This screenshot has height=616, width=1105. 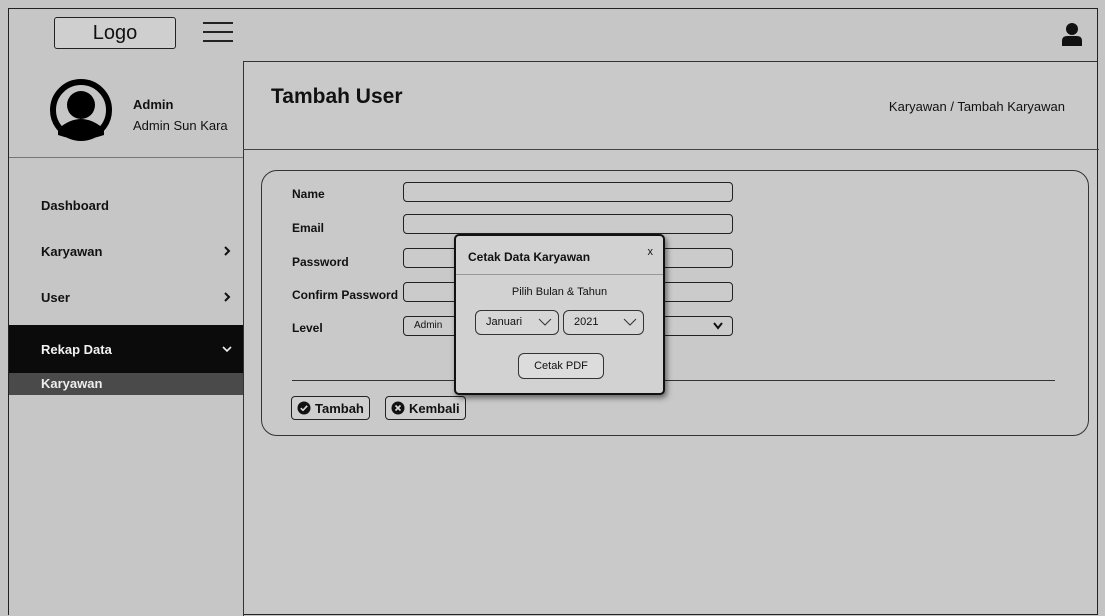 I want to click on logo: Logo, so click(x=115, y=33).